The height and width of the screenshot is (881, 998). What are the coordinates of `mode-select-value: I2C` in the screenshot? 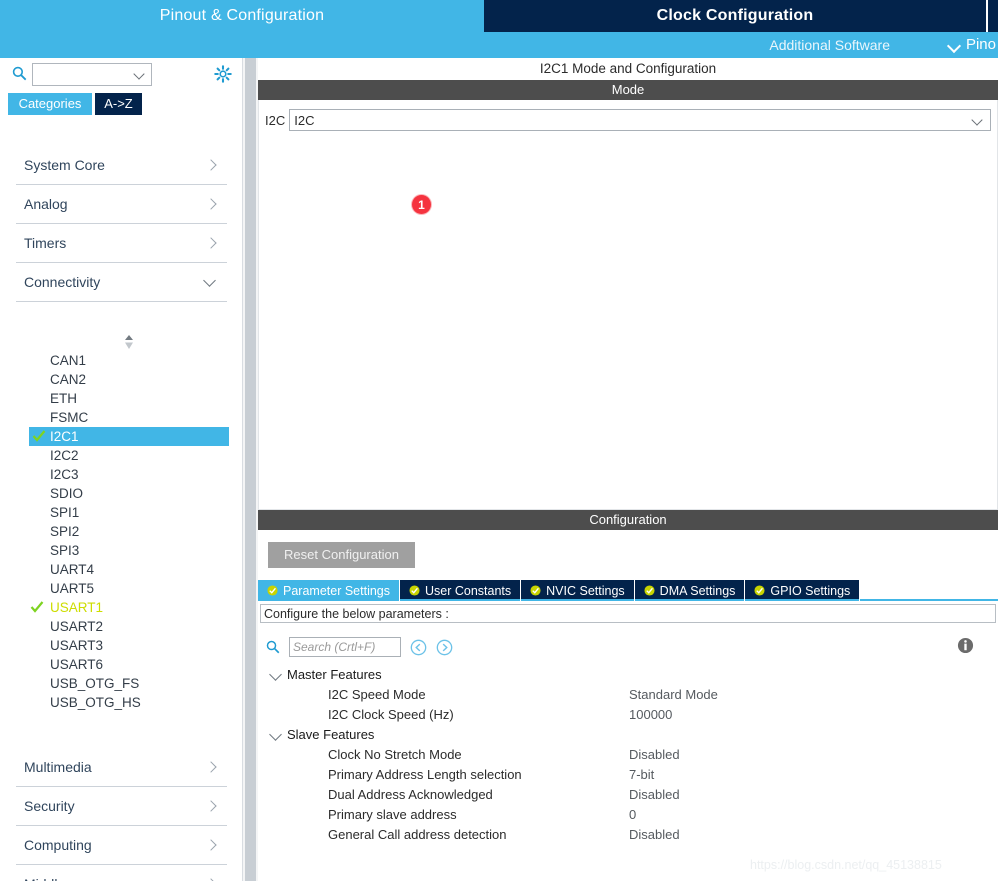 It's located at (304, 120).